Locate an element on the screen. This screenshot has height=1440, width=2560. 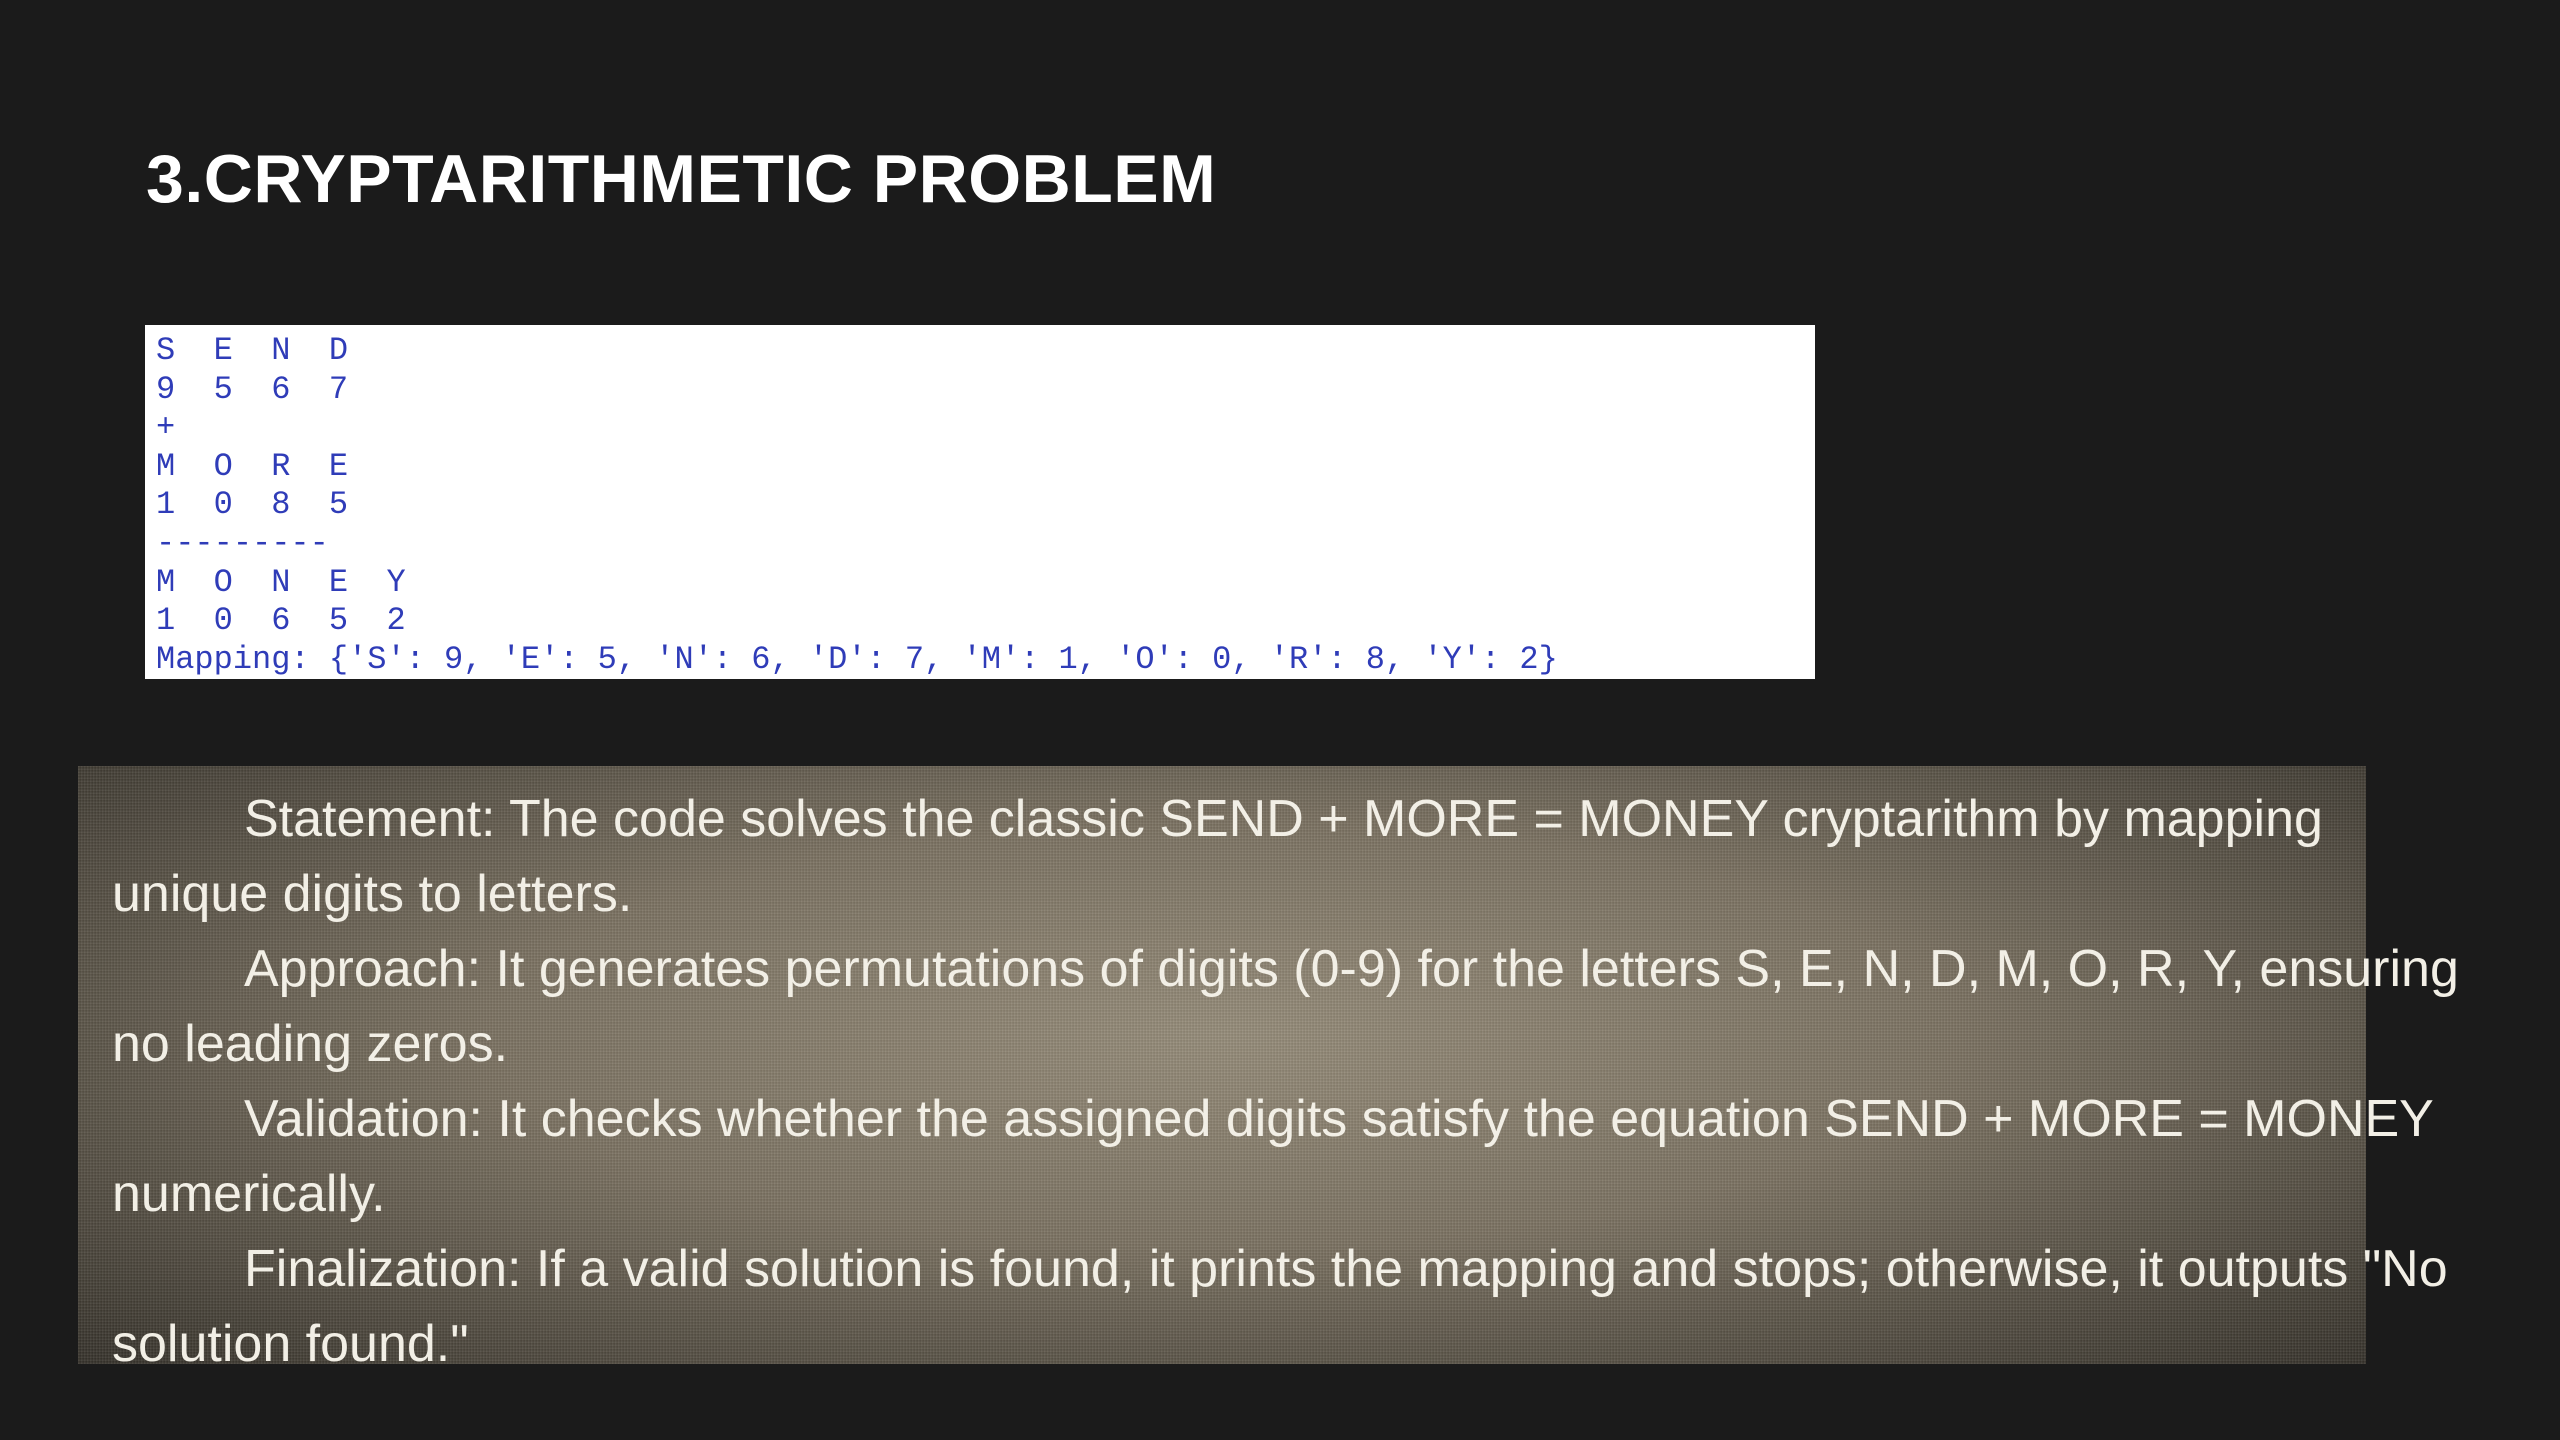
code-line: 1 0 8 5 is located at coordinates (252, 505).